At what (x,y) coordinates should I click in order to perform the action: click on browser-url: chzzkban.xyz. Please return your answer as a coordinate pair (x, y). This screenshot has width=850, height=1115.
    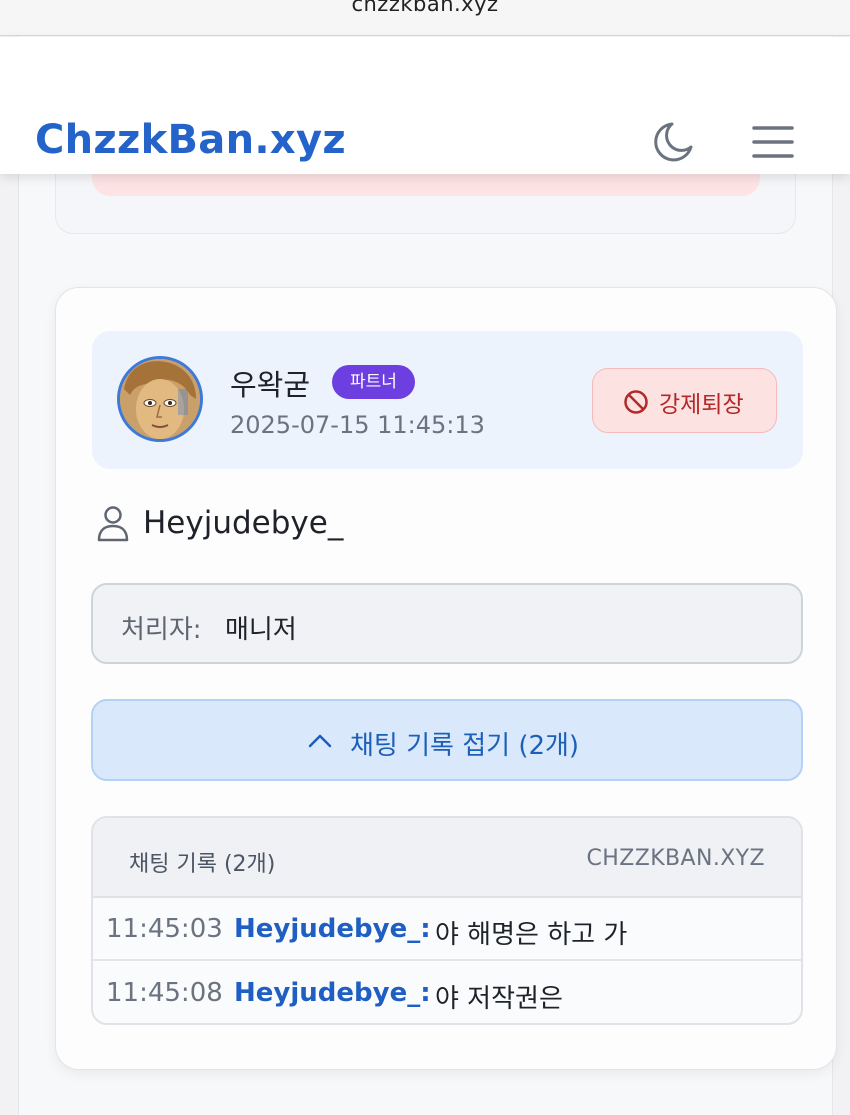
    Looking at the image, I should click on (425, 7).